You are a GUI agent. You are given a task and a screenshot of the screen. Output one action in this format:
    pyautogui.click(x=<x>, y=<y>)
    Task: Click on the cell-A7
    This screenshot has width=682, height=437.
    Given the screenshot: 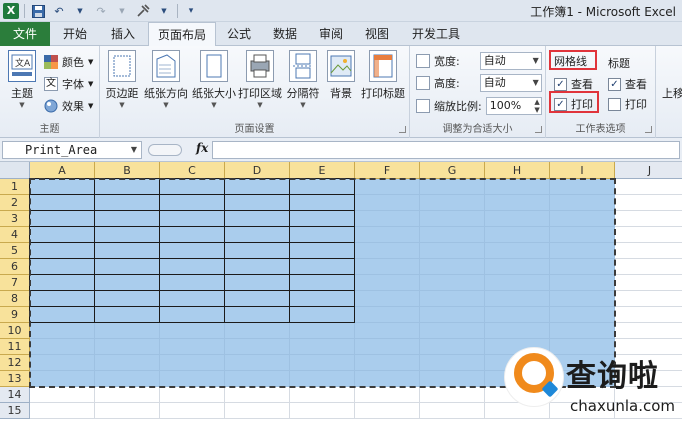 What is the action you would take?
    pyautogui.click(x=62, y=283)
    